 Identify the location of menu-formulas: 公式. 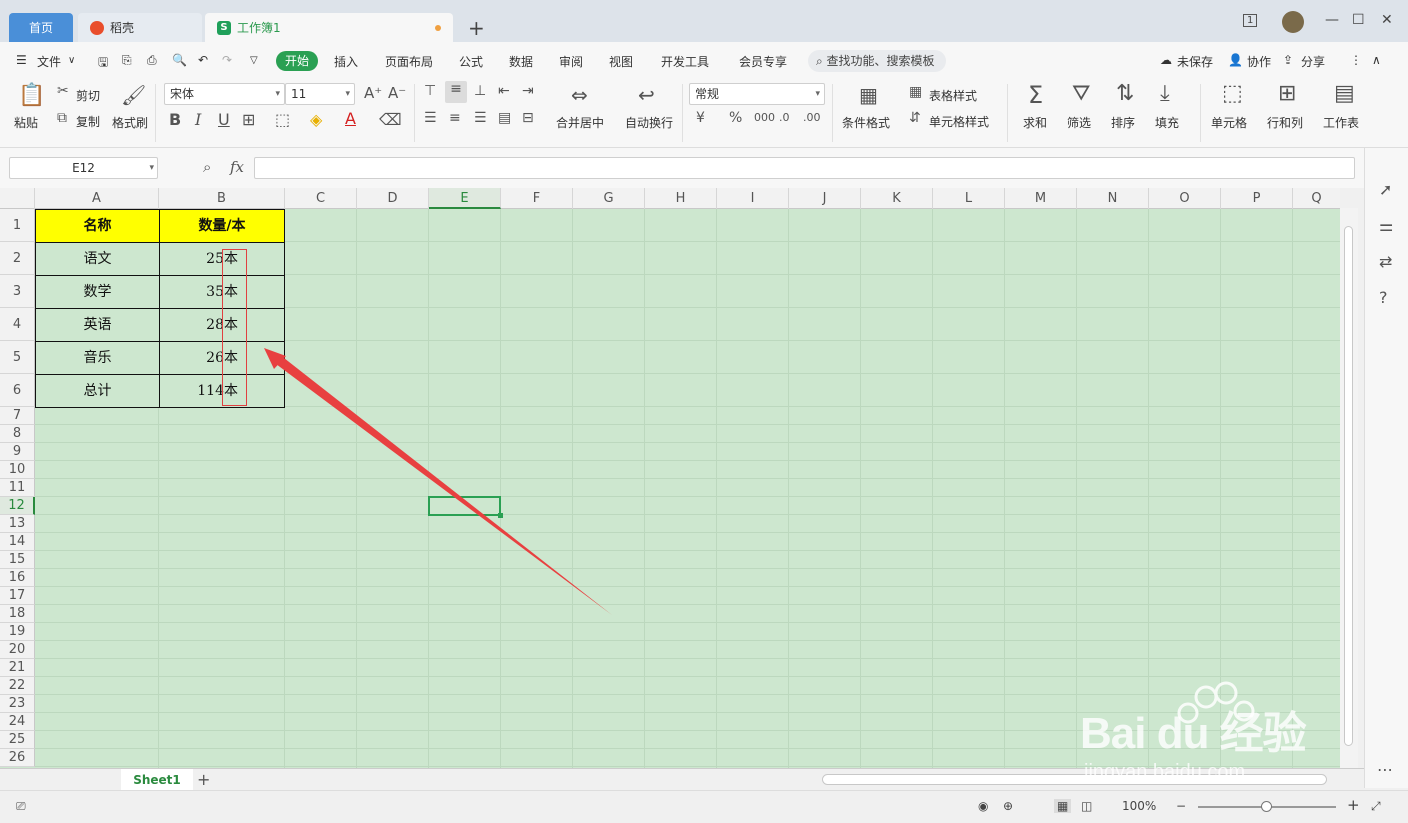
(471, 61).